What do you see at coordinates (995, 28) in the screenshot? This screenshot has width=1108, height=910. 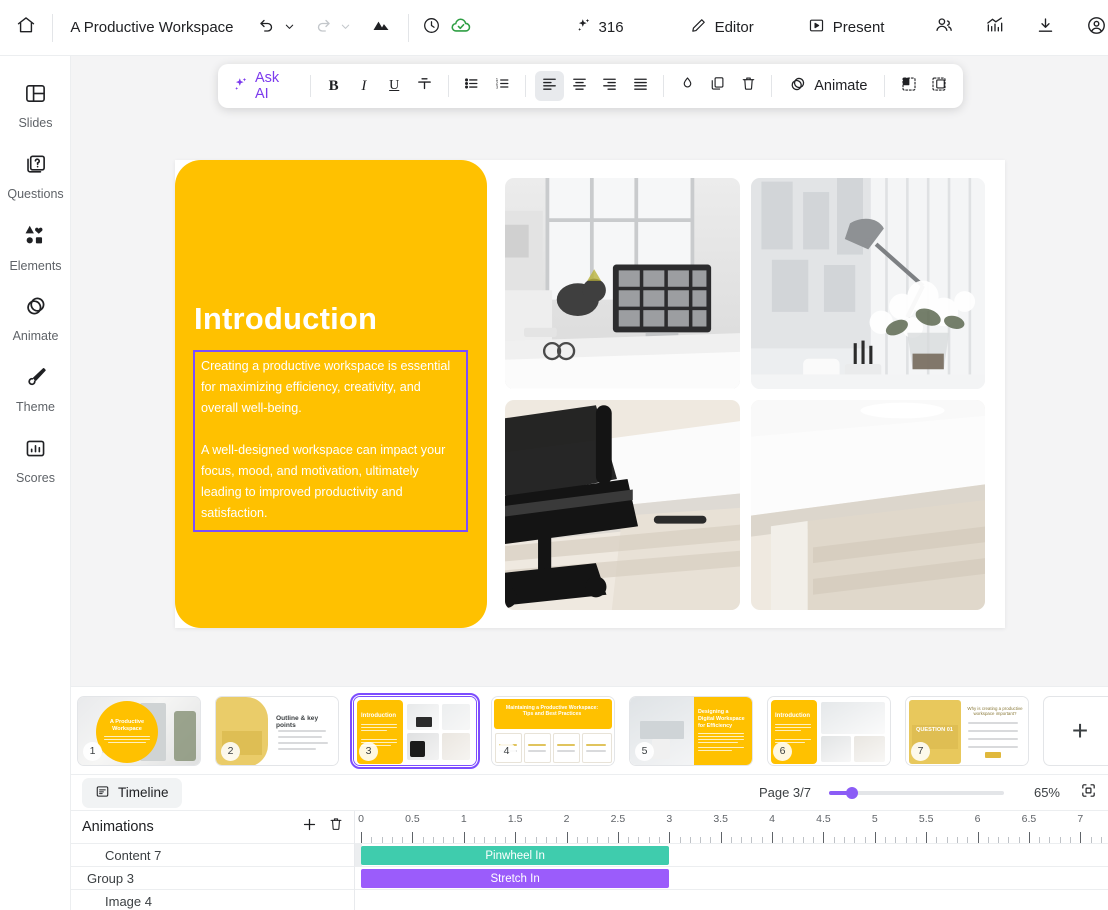 I see `analytics-button` at bounding box center [995, 28].